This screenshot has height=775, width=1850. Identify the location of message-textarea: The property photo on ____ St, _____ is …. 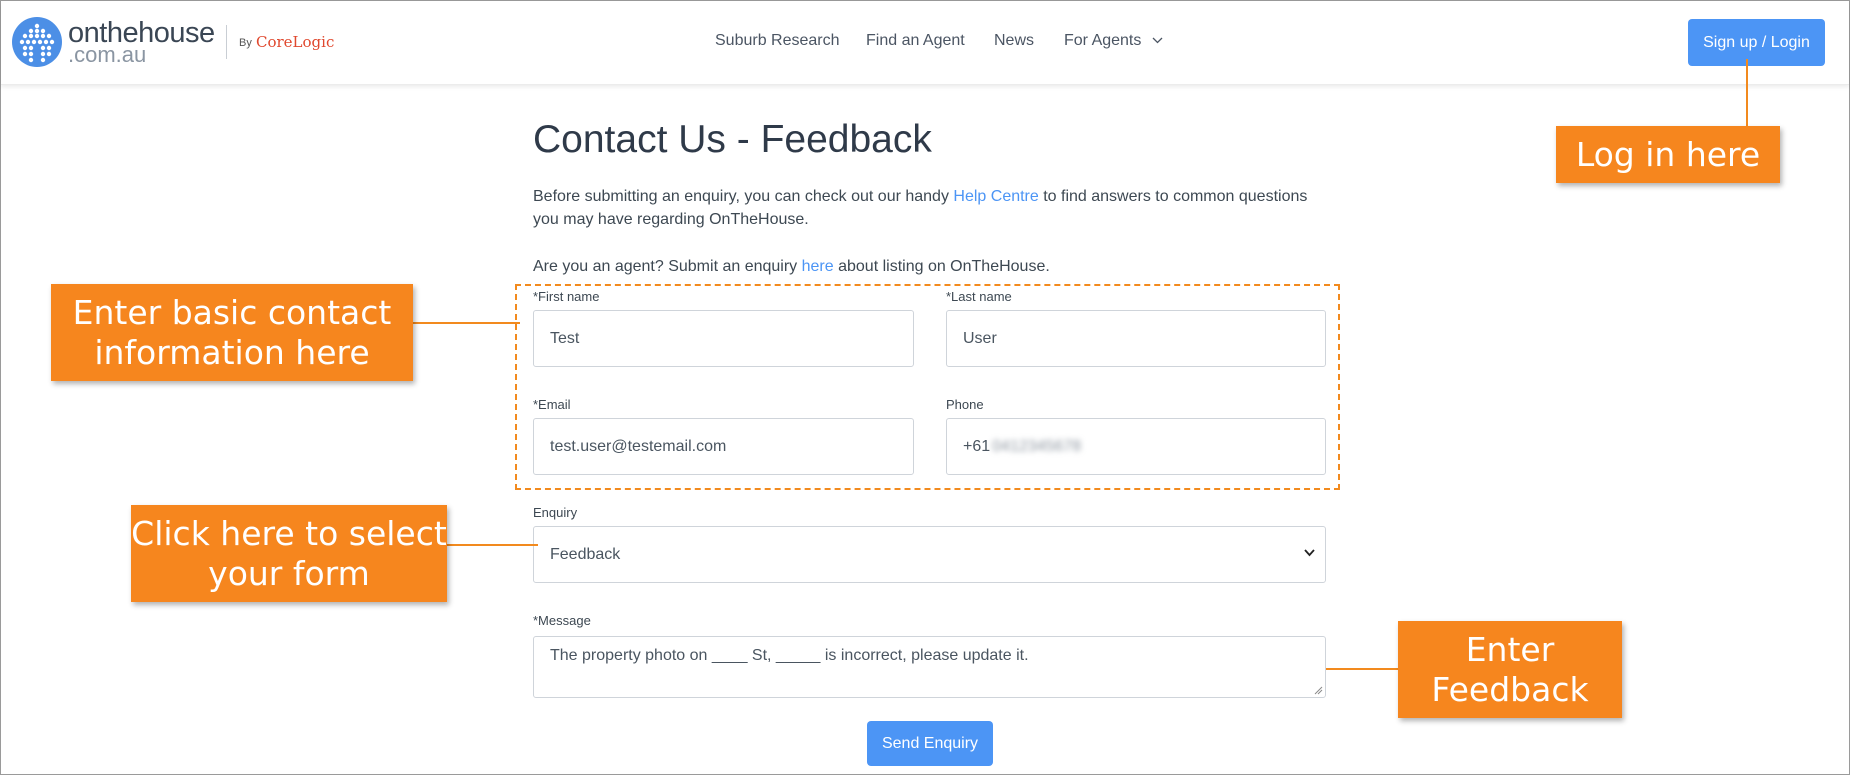
(929, 667).